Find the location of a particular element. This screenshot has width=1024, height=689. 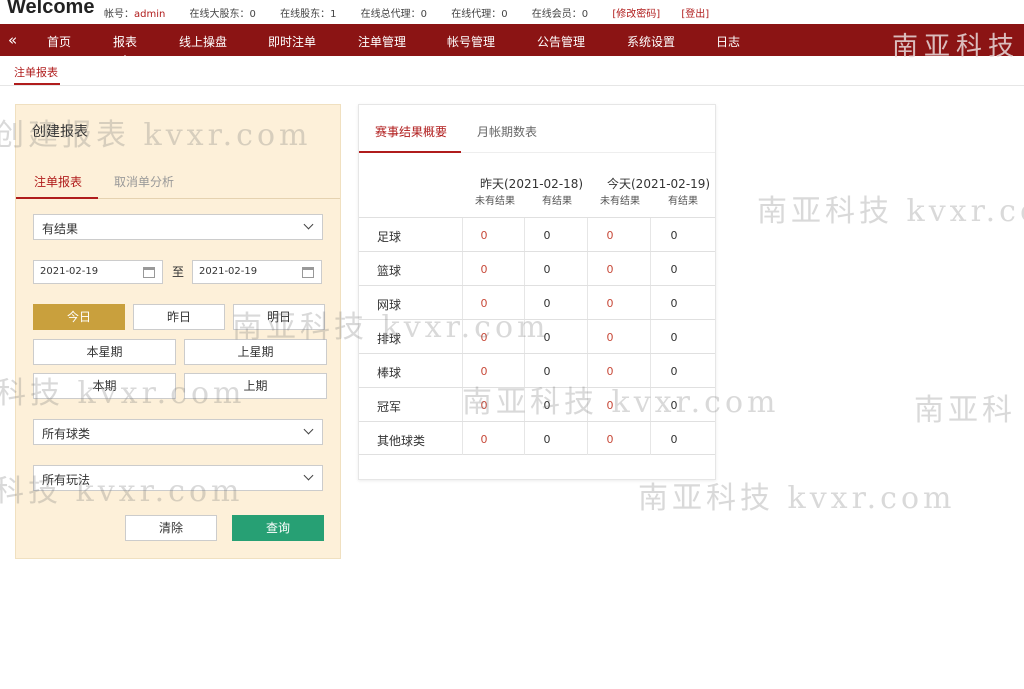

query-button: 查询 is located at coordinates (278, 528).